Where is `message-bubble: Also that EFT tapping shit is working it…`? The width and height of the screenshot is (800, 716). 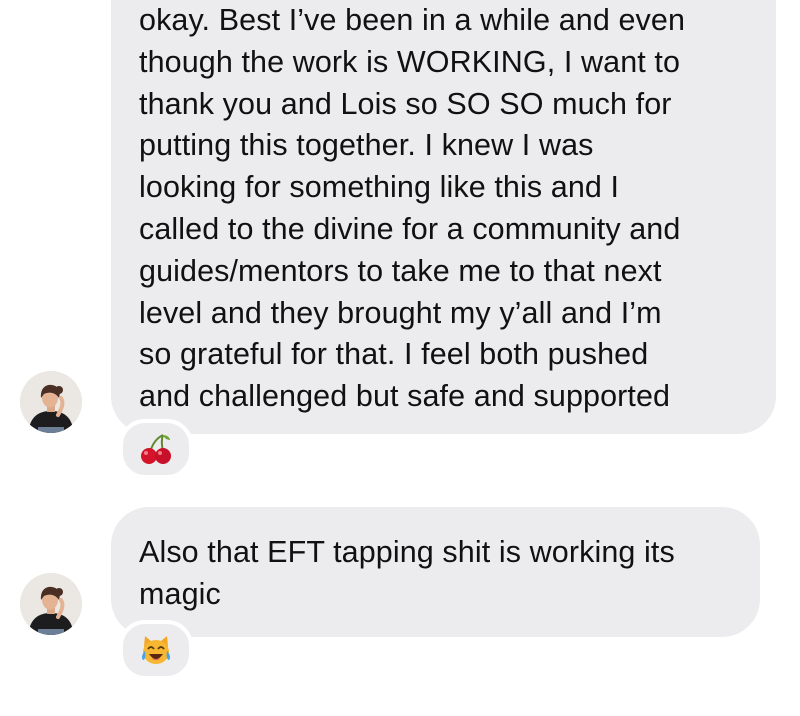
message-bubble: Also that EFT tapping shit is working it… is located at coordinates (435, 572).